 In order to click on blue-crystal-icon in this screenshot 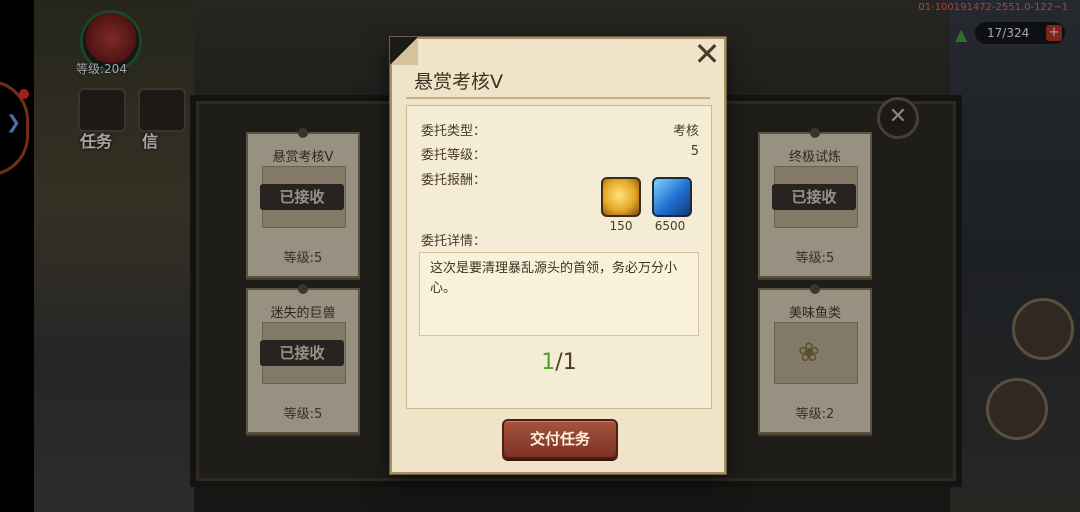, I will do `click(672, 197)`.